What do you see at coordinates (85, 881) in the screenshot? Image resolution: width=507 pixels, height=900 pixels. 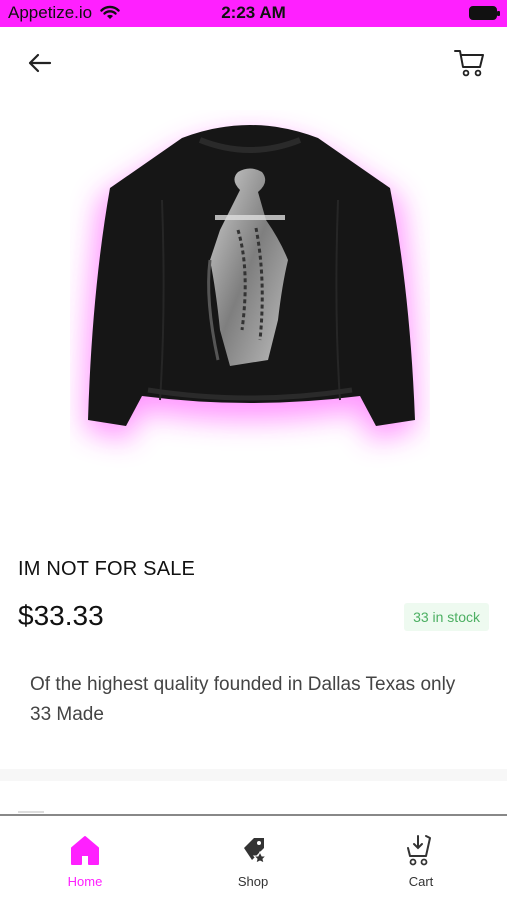 I see `nav-label-home: Home` at bounding box center [85, 881].